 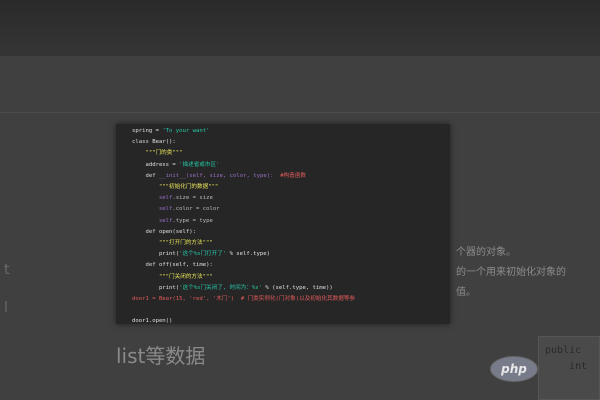 I want to click on section-heading: list等数据, so click(x=161, y=356).